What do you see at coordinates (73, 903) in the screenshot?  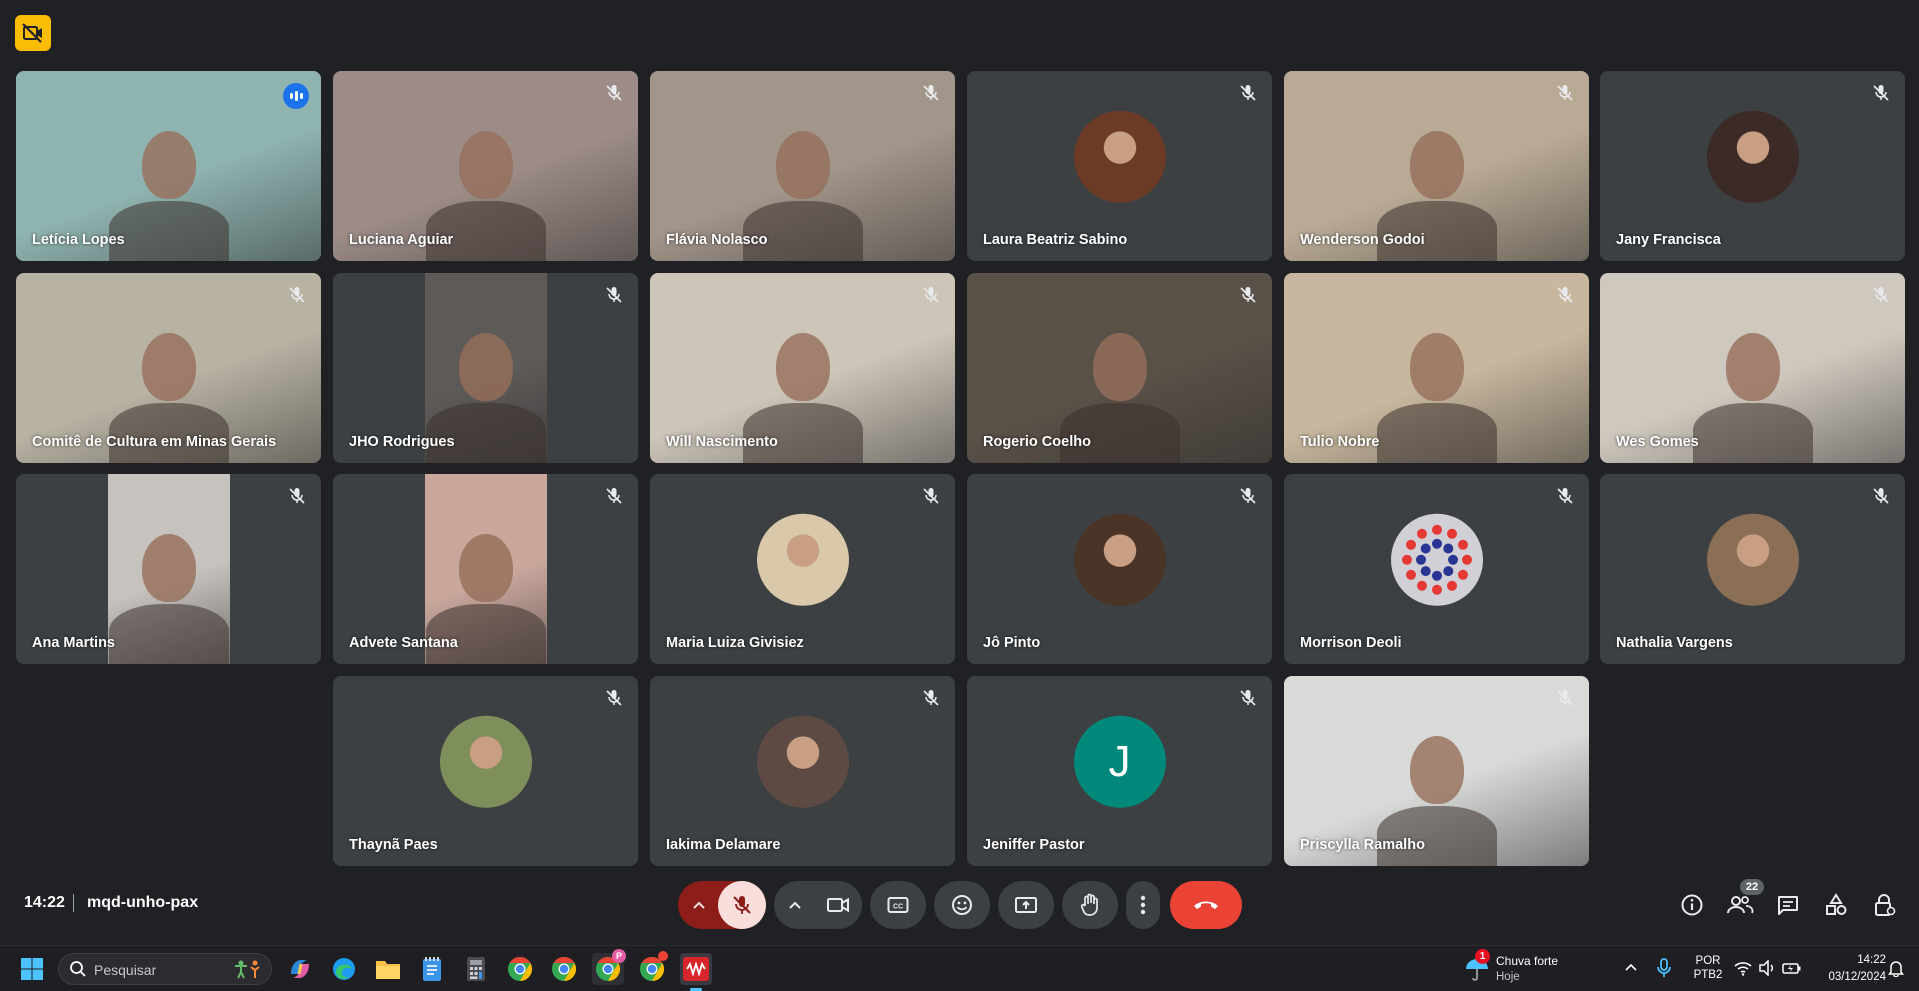 I see `divider` at bounding box center [73, 903].